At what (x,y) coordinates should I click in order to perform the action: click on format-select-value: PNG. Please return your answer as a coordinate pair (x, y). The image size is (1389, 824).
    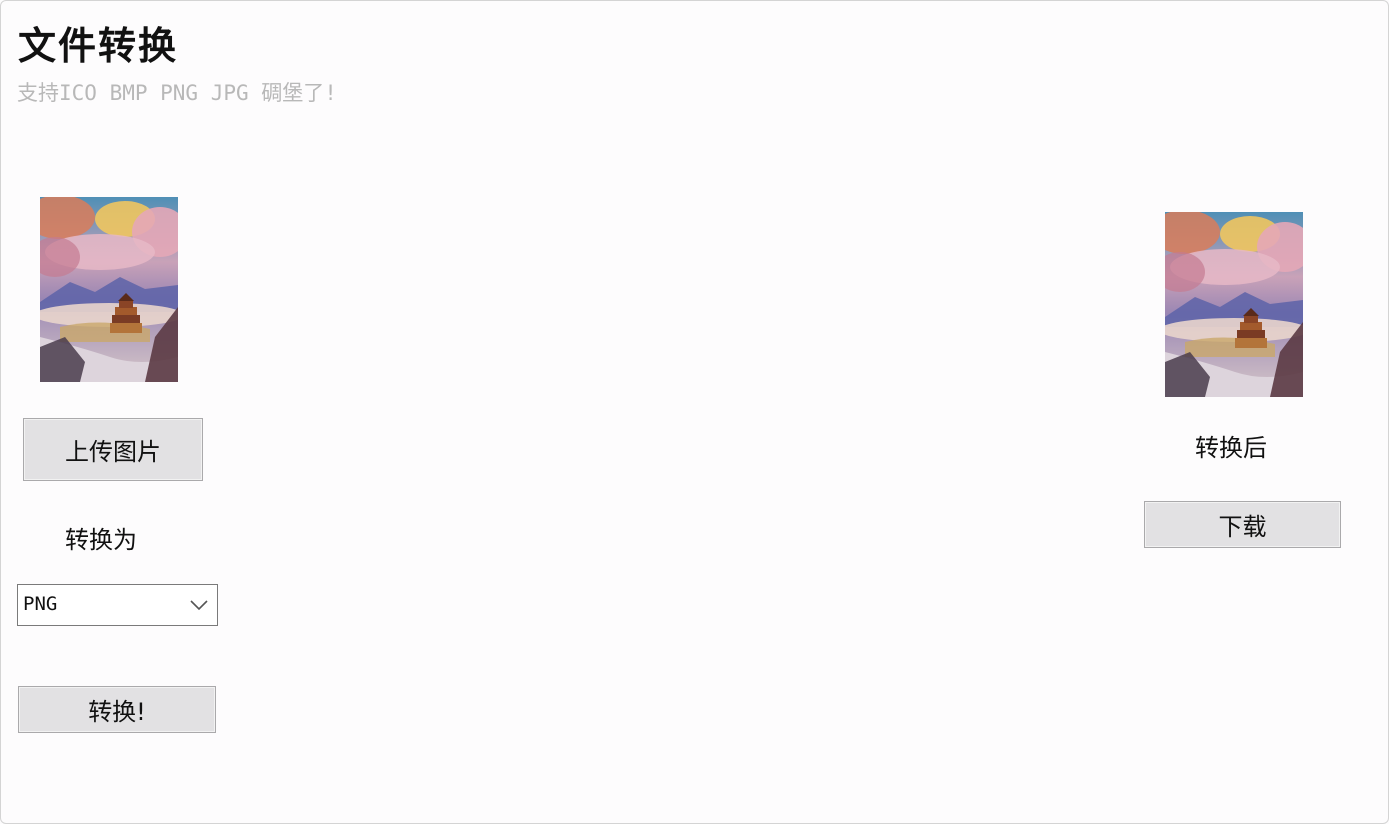
    Looking at the image, I should click on (40, 604).